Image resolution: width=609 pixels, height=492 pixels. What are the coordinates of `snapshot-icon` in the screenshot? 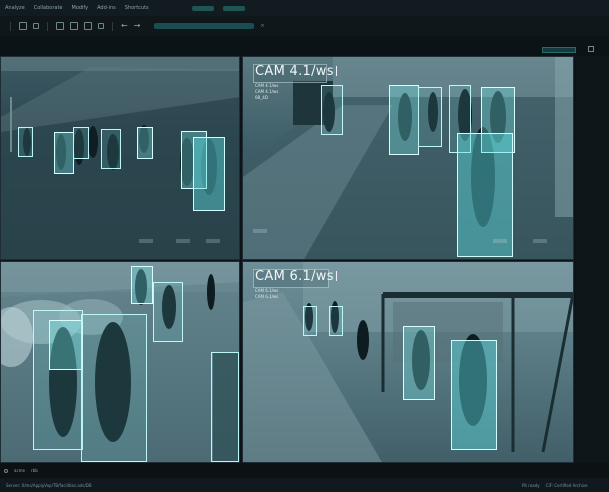 It's located at (88, 26).